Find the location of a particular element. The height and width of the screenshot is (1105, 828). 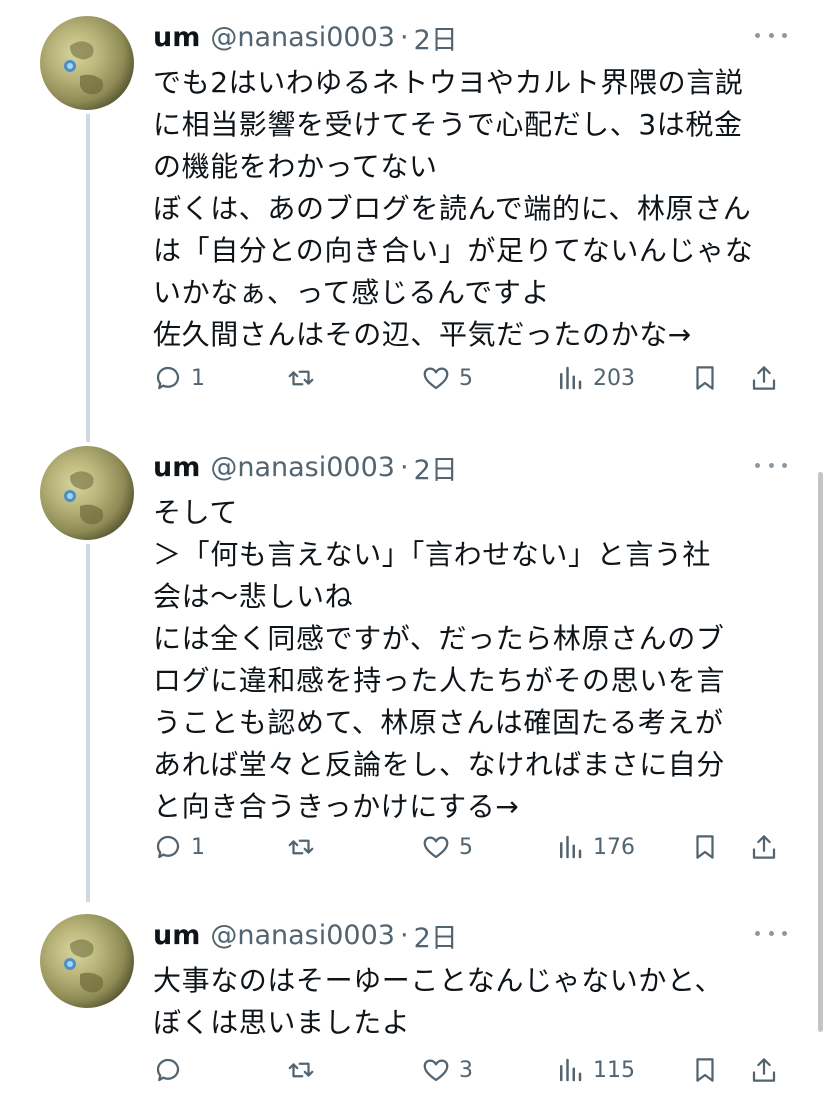

tweet-text: 大事なのはそーゆーことなんじゃないかと、 ぼくは思いましたよ is located at coordinates (478, 1002).